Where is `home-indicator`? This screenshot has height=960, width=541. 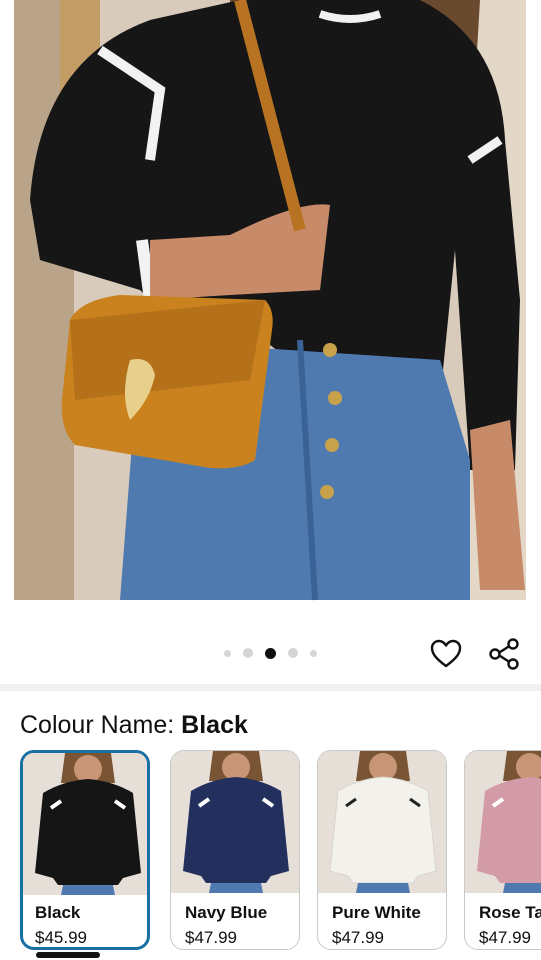 home-indicator is located at coordinates (68, 955).